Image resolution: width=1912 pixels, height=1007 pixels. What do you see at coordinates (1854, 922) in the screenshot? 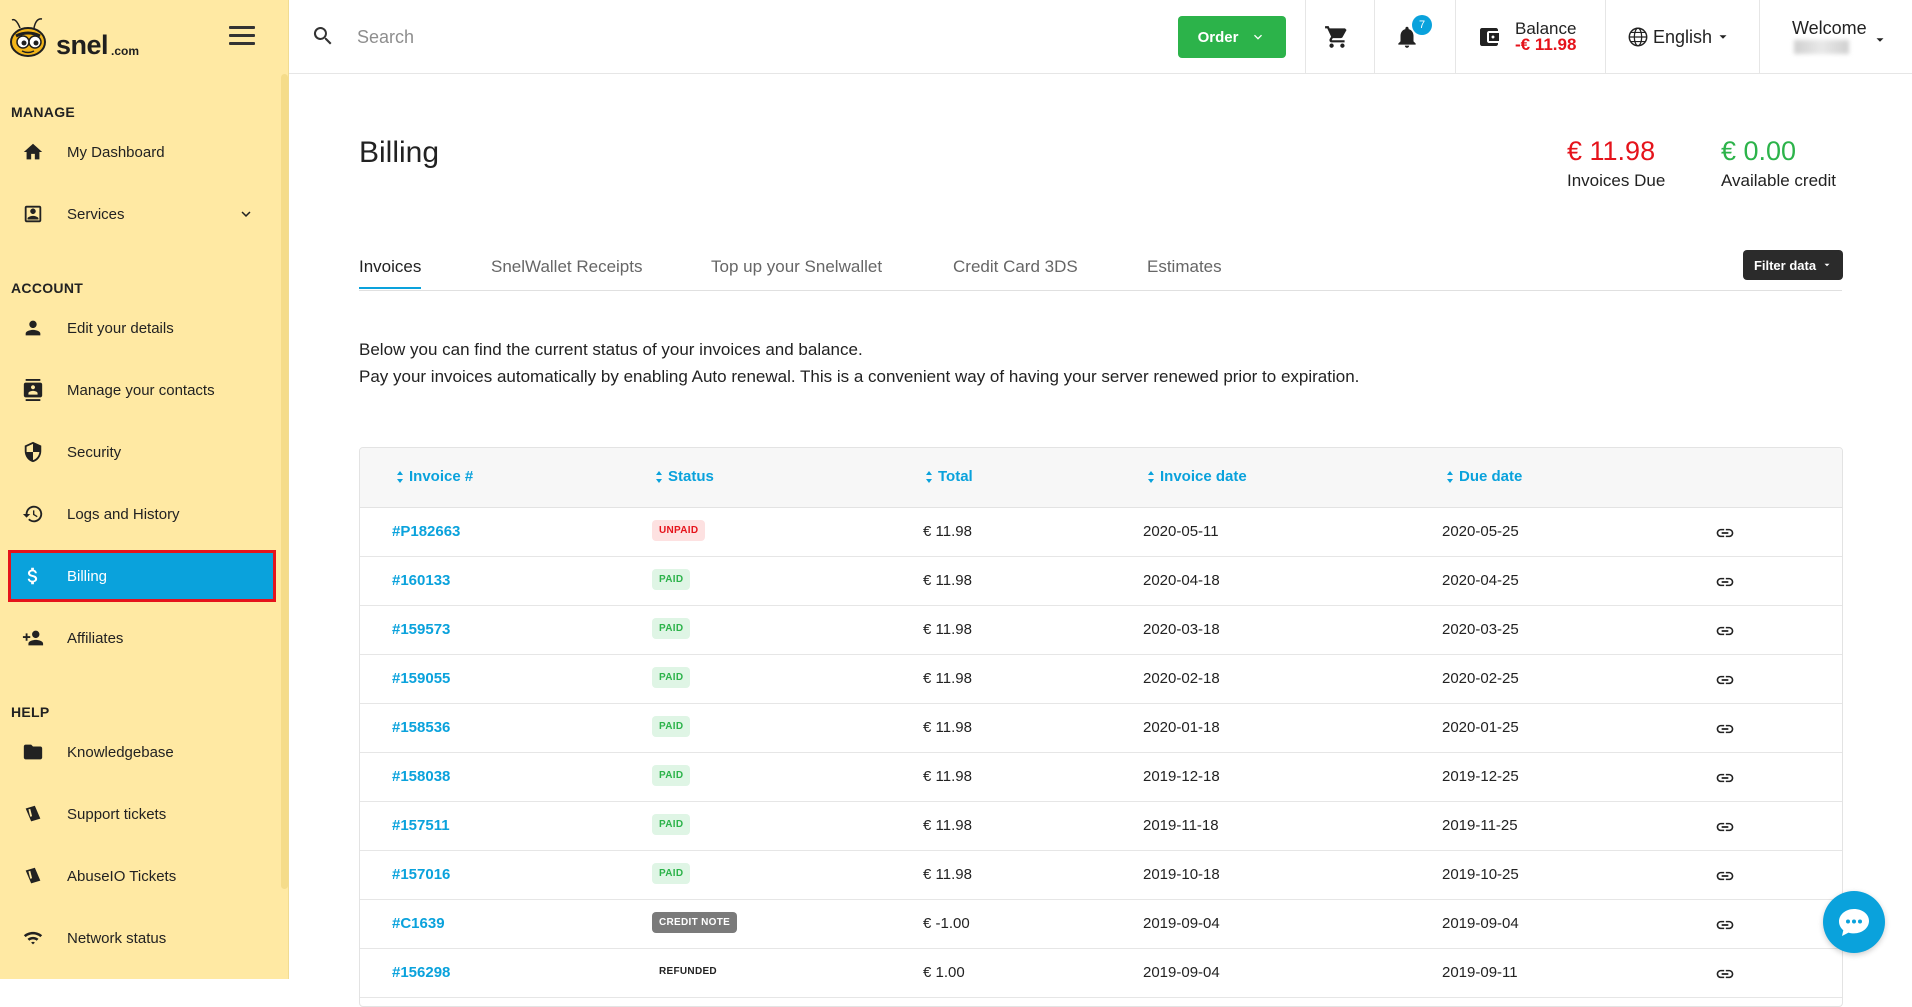
I see `chat-button` at bounding box center [1854, 922].